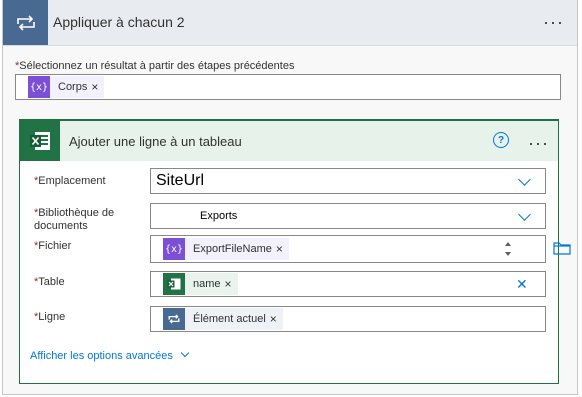 The height and width of the screenshot is (397, 582). Describe the element at coordinates (74, 219) in the screenshot. I see `library-label: *Bibliothèque de documents` at that location.